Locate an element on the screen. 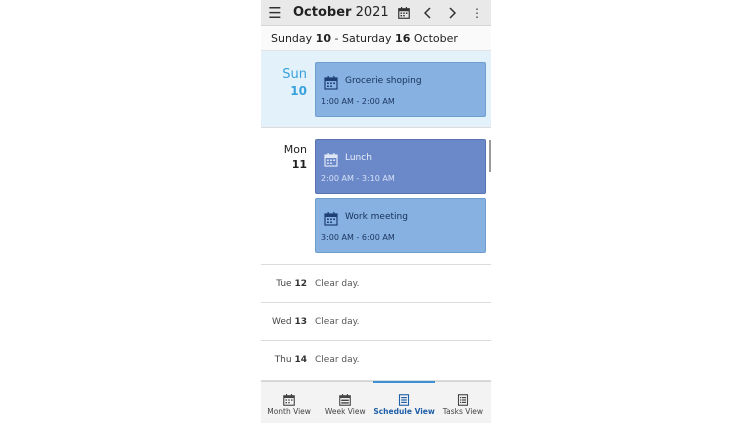 This screenshot has width=752, height=423. tab-week-view: Week View is located at coordinates (345, 402).